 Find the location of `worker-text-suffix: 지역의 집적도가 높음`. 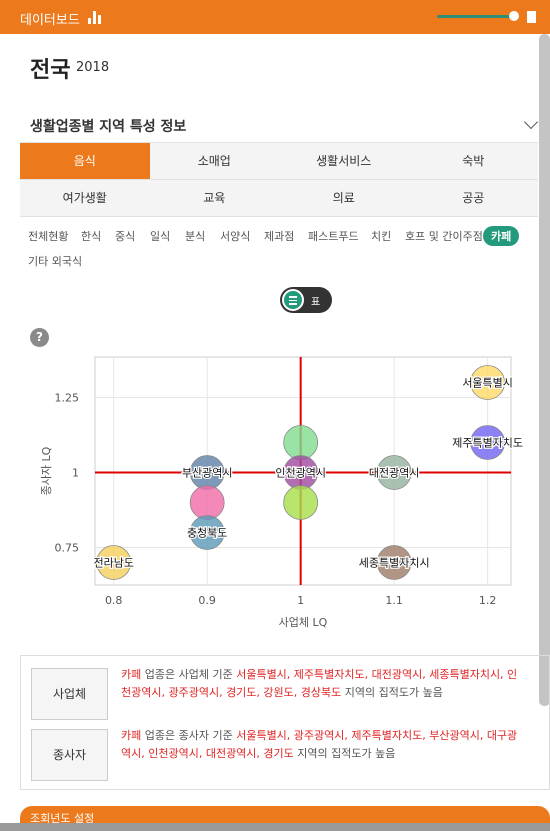

worker-text-suffix: 지역의 집적도가 높음 is located at coordinates (344, 753).